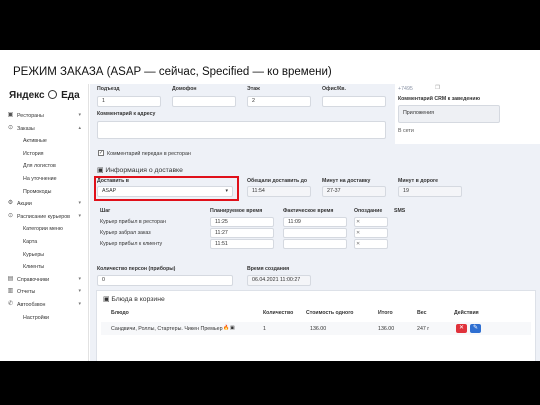  I want to click on intercom-label: Домофон, so click(184, 89).